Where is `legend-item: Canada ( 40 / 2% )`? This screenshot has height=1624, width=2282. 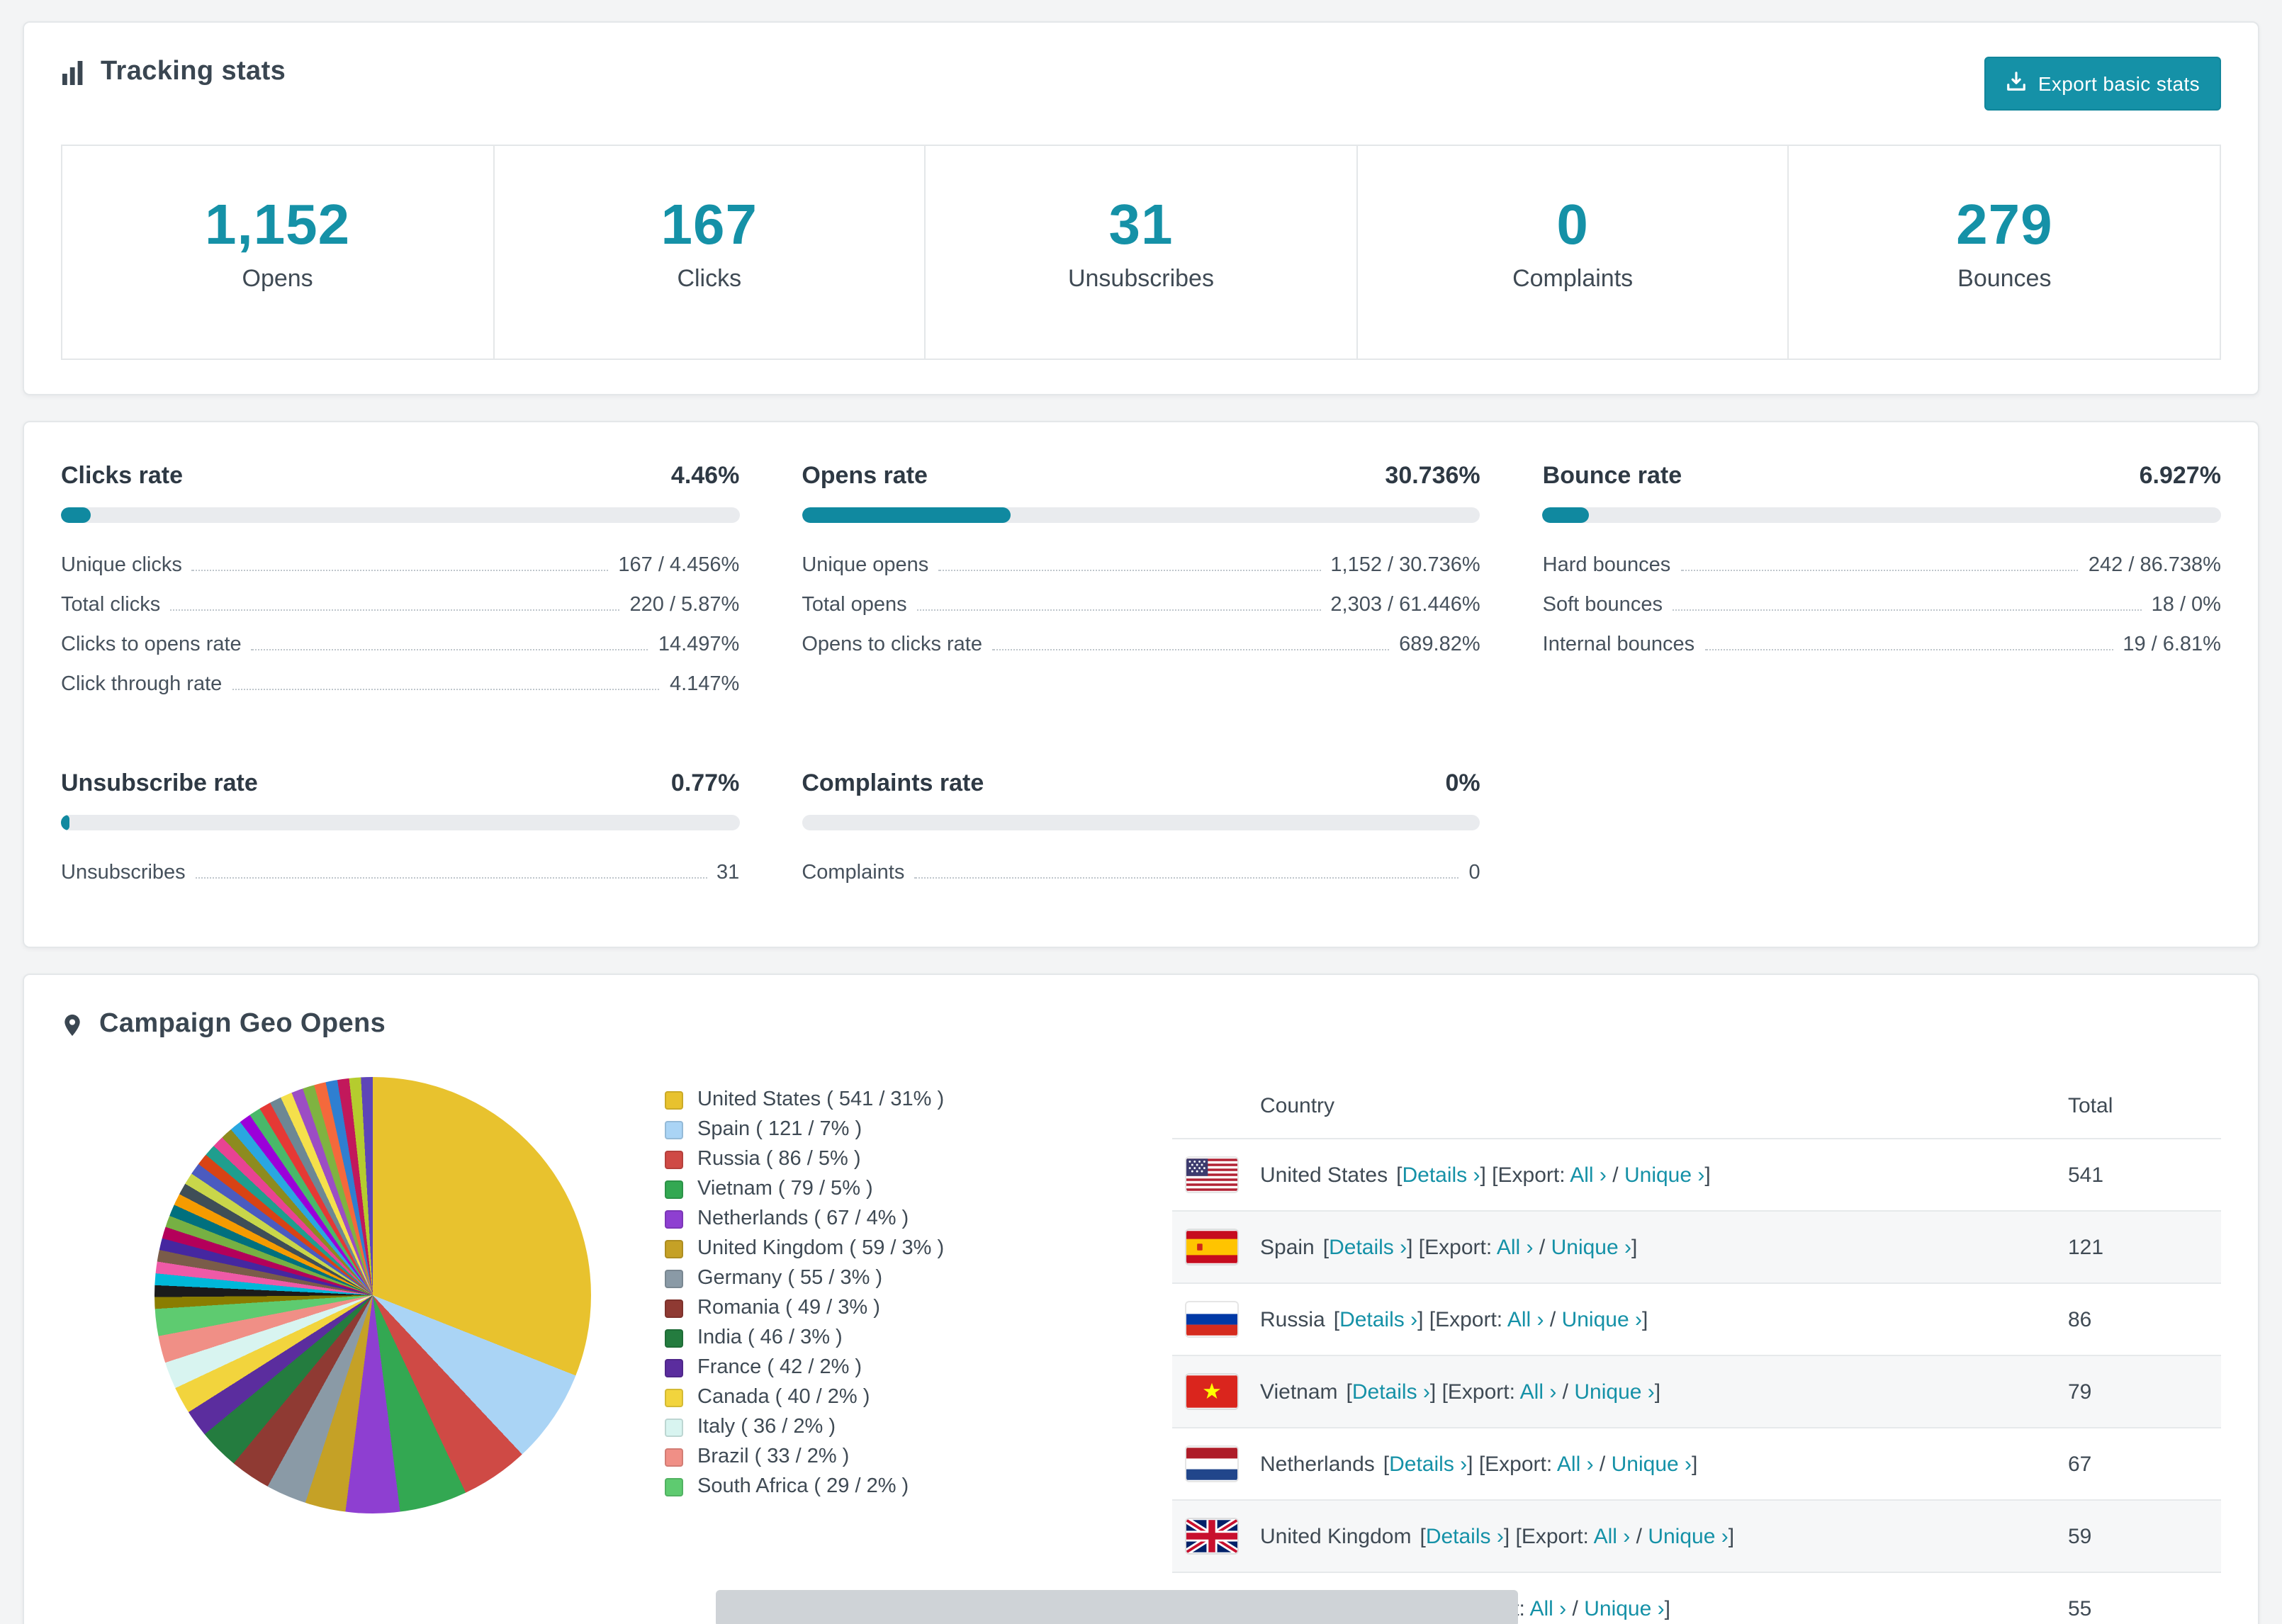 legend-item: Canada ( 40 / 2% ) is located at coordinates (899, 1398).